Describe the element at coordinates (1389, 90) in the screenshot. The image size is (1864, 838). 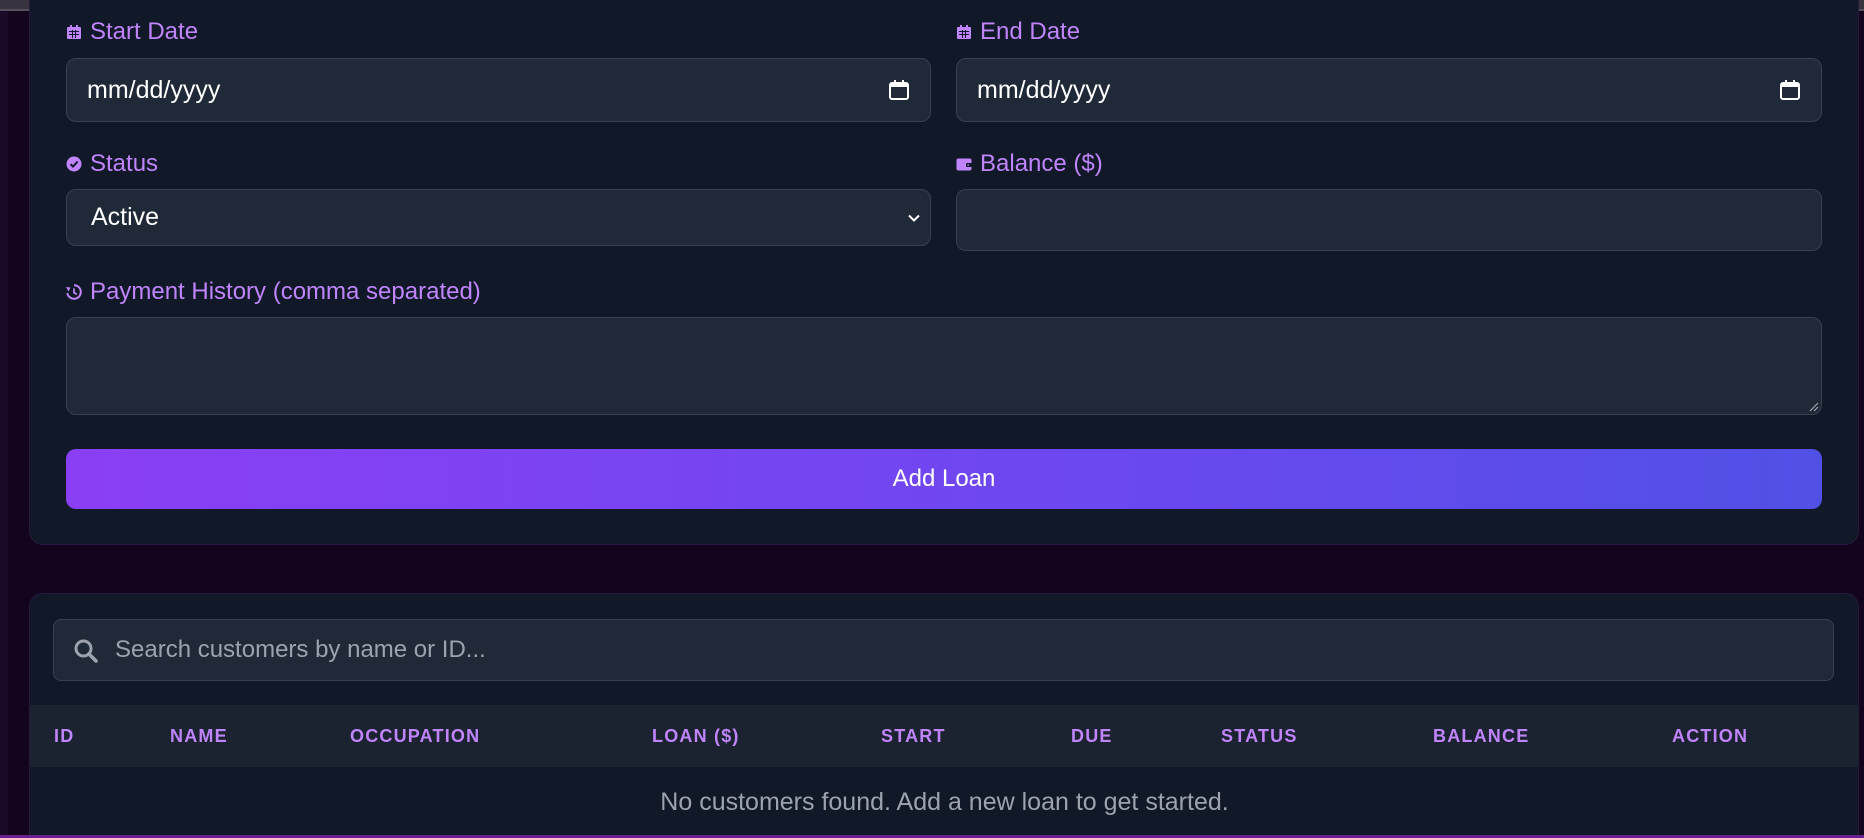
I see `end-date-input: mm/dd/yyyy` at that location.